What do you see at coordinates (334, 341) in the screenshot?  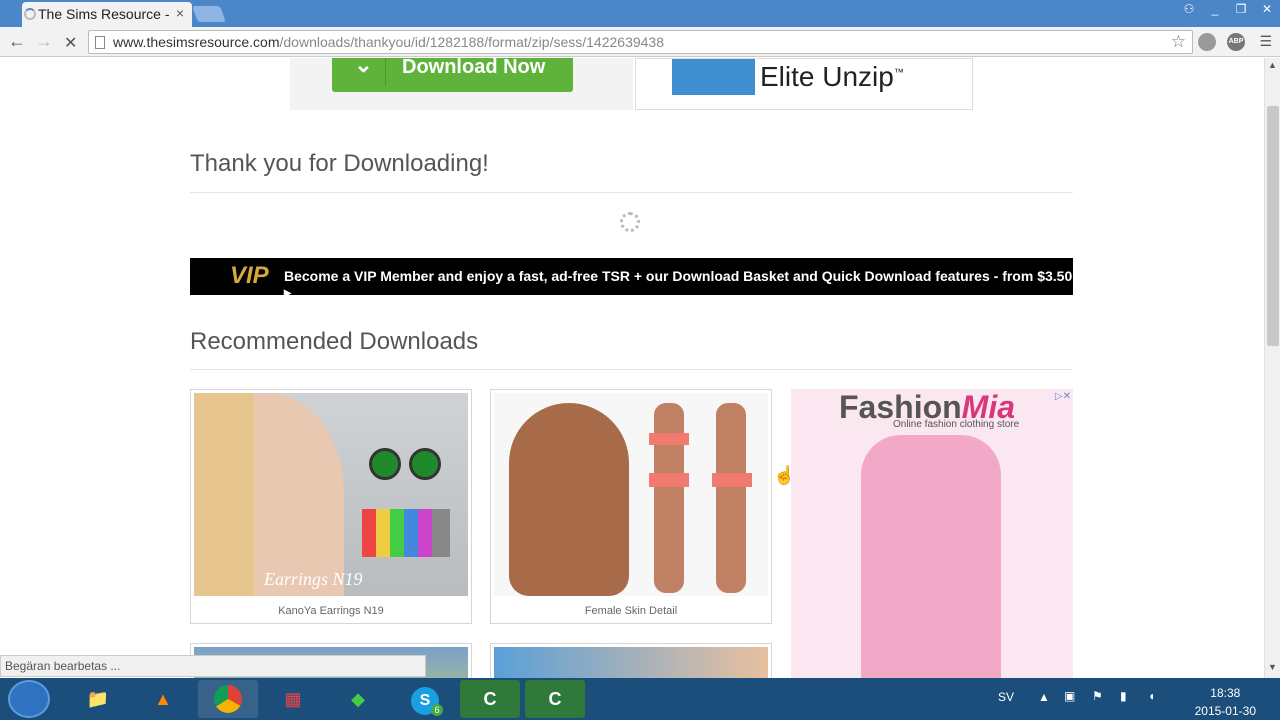 I see `recommended-heading: Recommended Downloads` at bounding box center [334, 341].